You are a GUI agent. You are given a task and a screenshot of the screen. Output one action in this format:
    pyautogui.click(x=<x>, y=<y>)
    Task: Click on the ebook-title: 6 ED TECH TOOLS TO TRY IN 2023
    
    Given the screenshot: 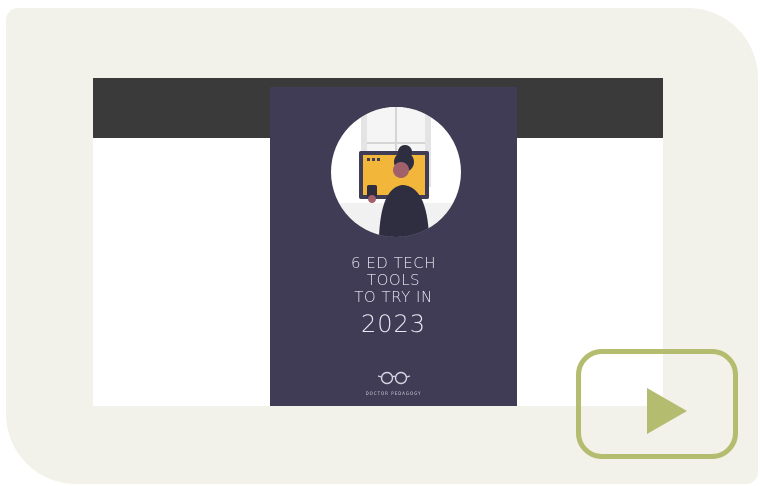 What is the action you would take?
    pyautogui.click(x=393, y=296)
    